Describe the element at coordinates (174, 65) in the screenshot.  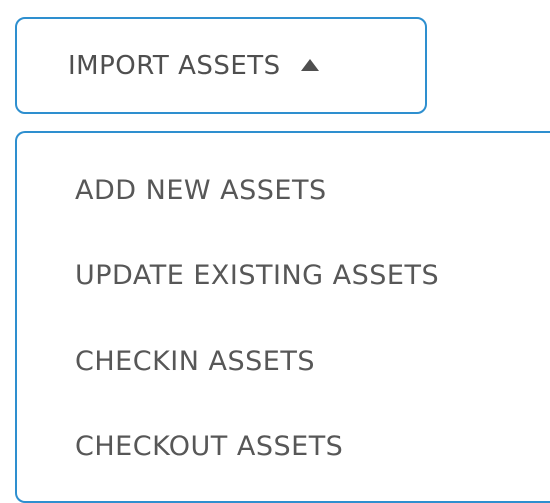
I see `dropdown-button-label: IMPORT ASSETS` at that location.